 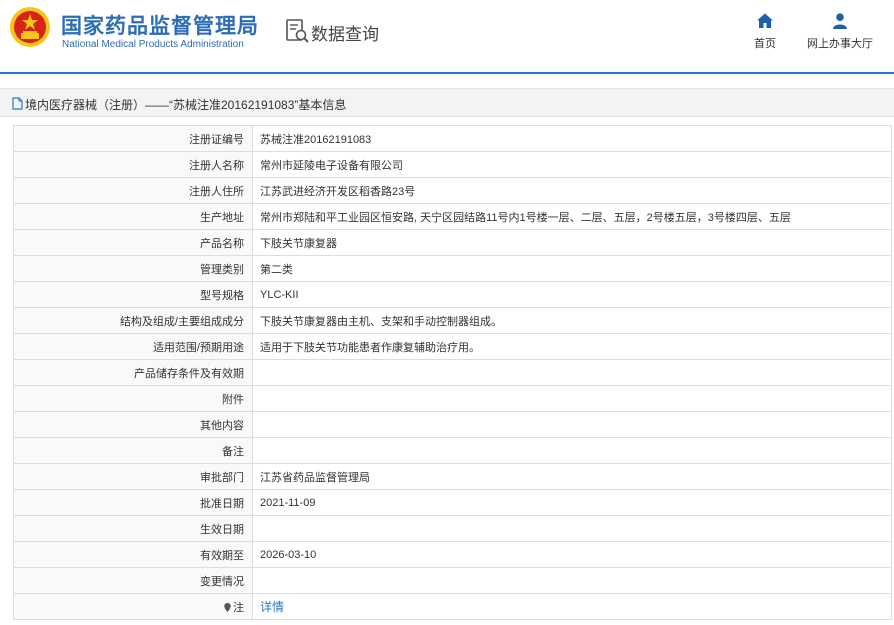 I want to click on table-row: 其他内容, so click(x=452, y=424).